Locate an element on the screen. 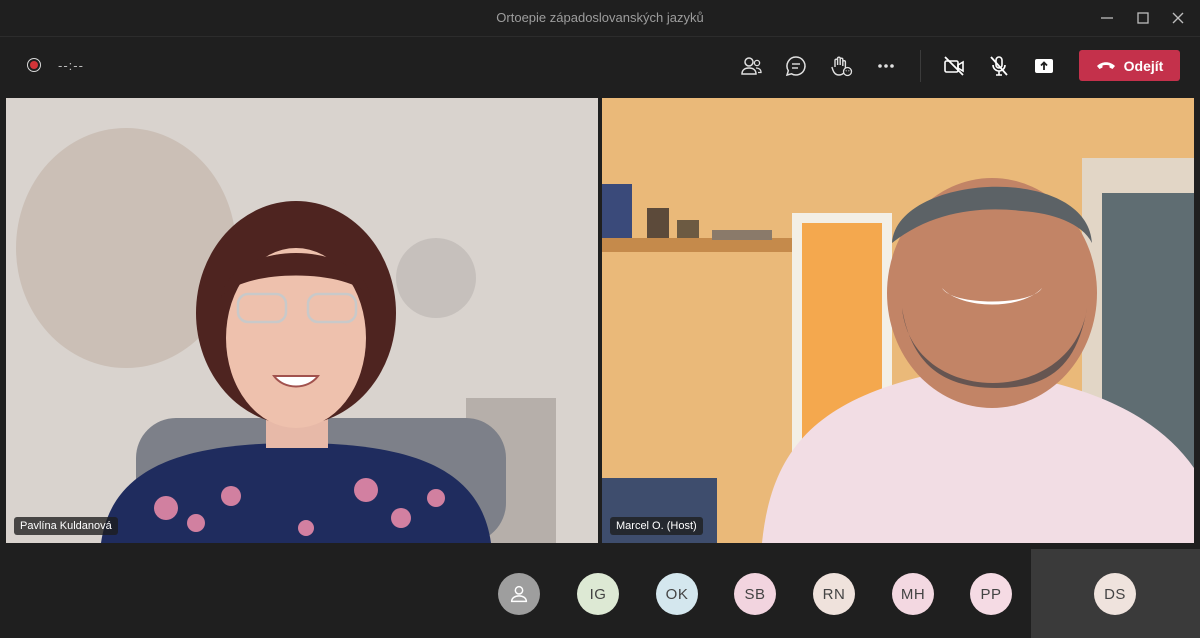 This screenshot has width=1200, height=638. minimize-button is located at coordinates (1107, 18).